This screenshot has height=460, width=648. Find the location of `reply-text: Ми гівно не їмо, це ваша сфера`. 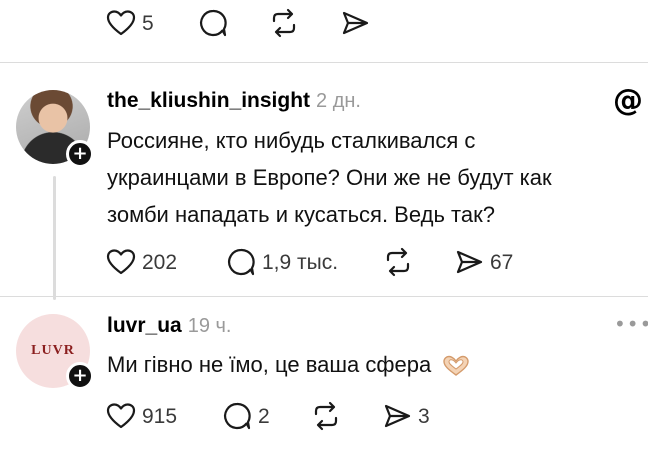

reply-text: Ми гівно не їмо, це ваша сфера is located at coordinates (374, 364).